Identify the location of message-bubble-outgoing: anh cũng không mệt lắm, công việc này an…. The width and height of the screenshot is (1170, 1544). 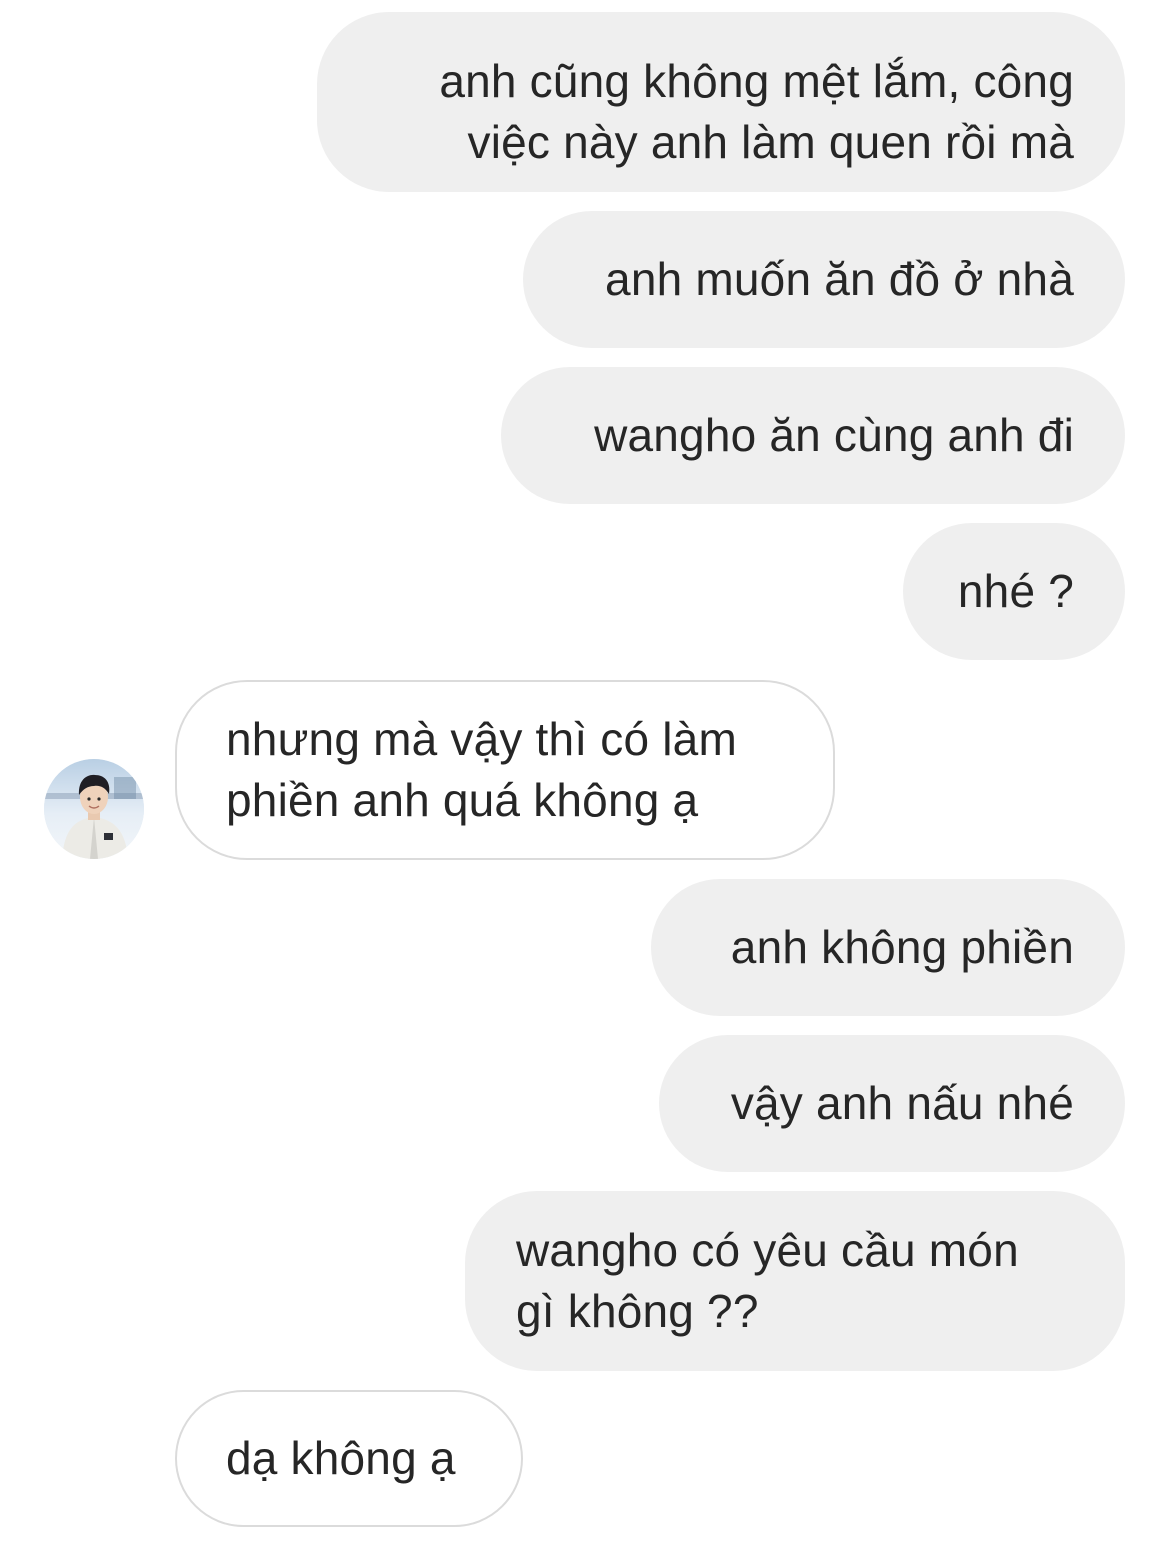
(721, 102).